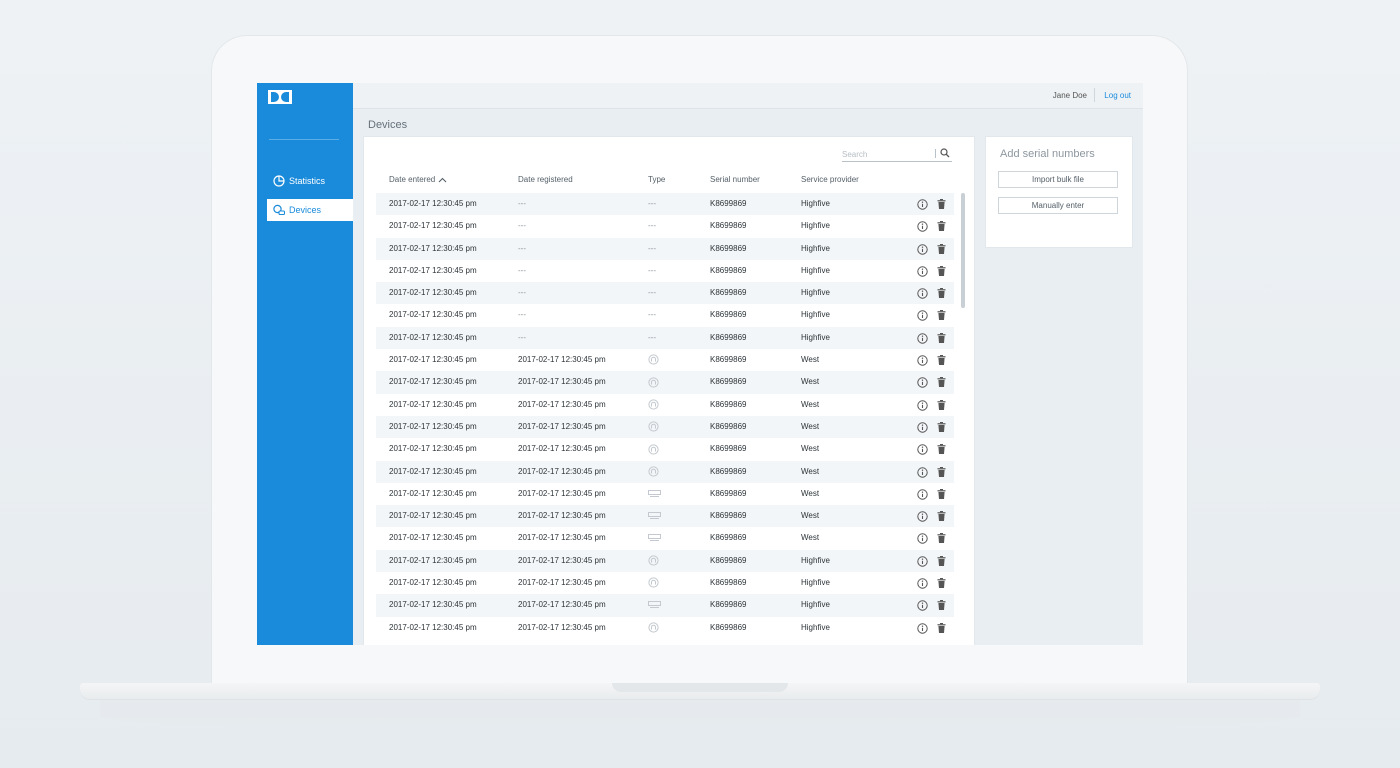 Image resolution: width=1400 pixels, height=768 pixels. What do you see at coordinates (1058, 205) in the screenshot?
I see `manually-enter-button: Manually enter` at bounding box center [1058, 205].